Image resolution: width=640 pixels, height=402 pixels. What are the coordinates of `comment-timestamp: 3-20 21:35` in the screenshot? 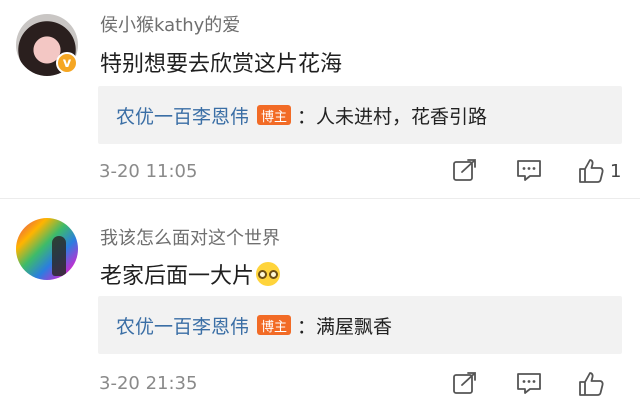 It's located at (148, 383).